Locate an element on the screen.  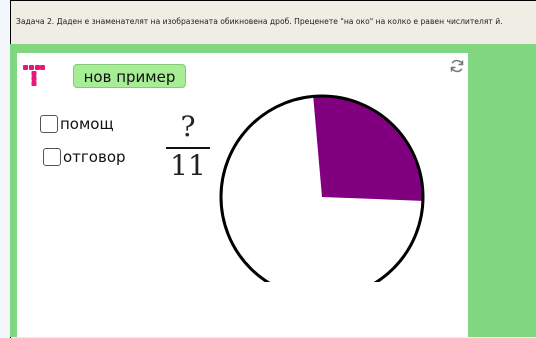
fraction-numerator: ? is located at coordinates (188, 126).